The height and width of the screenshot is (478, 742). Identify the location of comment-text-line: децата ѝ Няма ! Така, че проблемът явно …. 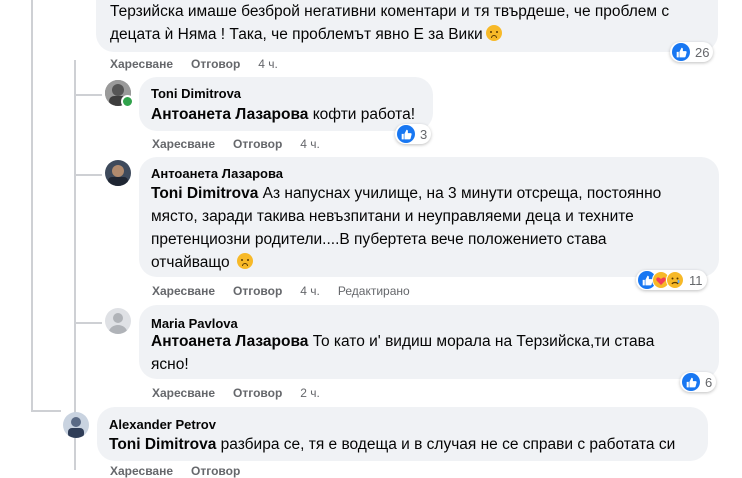
(410, 34).